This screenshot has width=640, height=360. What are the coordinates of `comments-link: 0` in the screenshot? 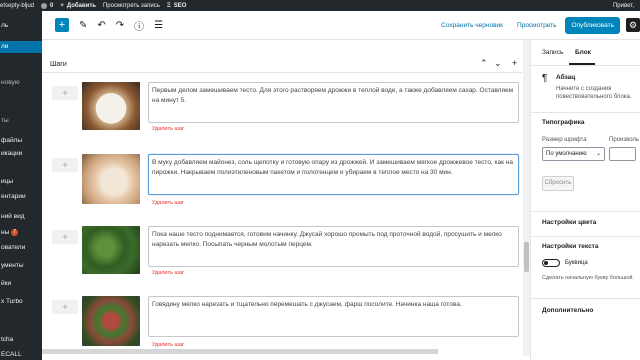 It's located at (47, 5).